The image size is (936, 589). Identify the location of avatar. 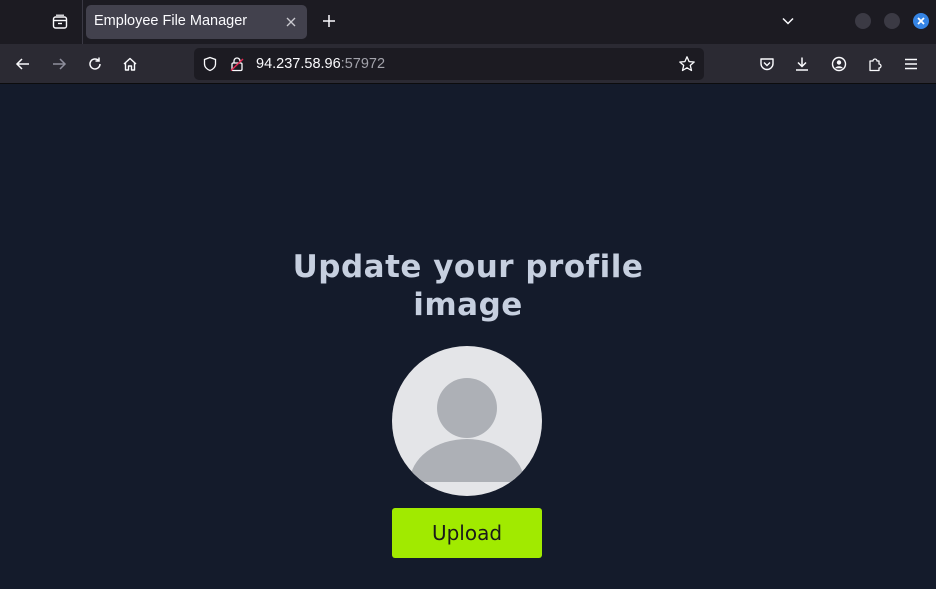
(467, 421).